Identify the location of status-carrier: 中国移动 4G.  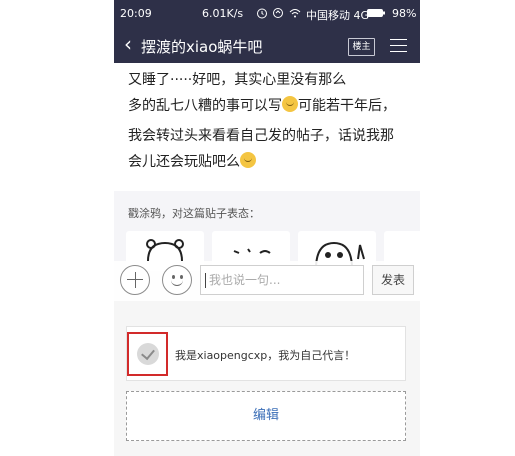
(338, 15).